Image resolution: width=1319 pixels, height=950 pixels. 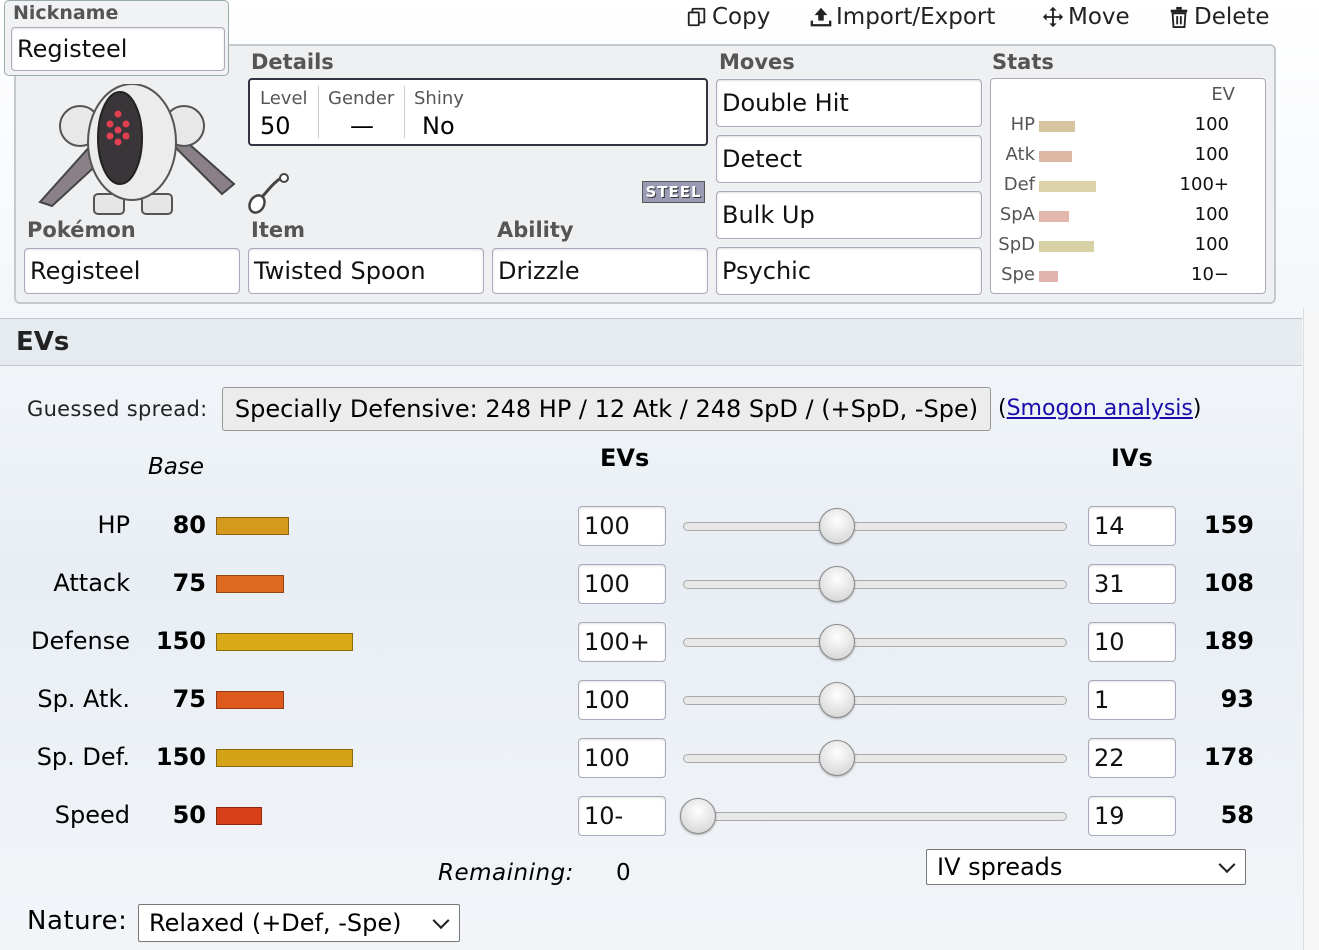 What do you see at coordinates (1219, 17) in the screenshot?
I see `delete-button: Delete` at bounding box center [1219, 17].